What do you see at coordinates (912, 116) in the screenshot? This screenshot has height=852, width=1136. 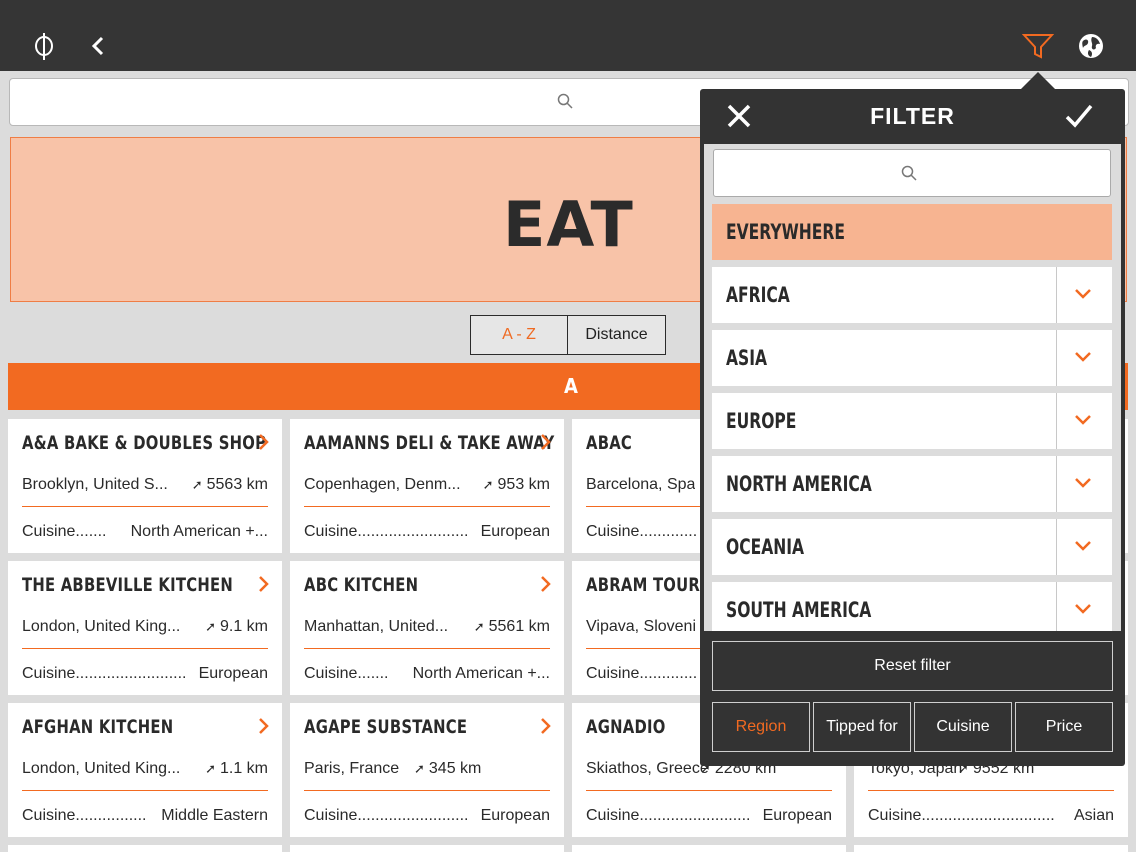 I see `filter-title: FILTER` at bounding box center [912, 116].